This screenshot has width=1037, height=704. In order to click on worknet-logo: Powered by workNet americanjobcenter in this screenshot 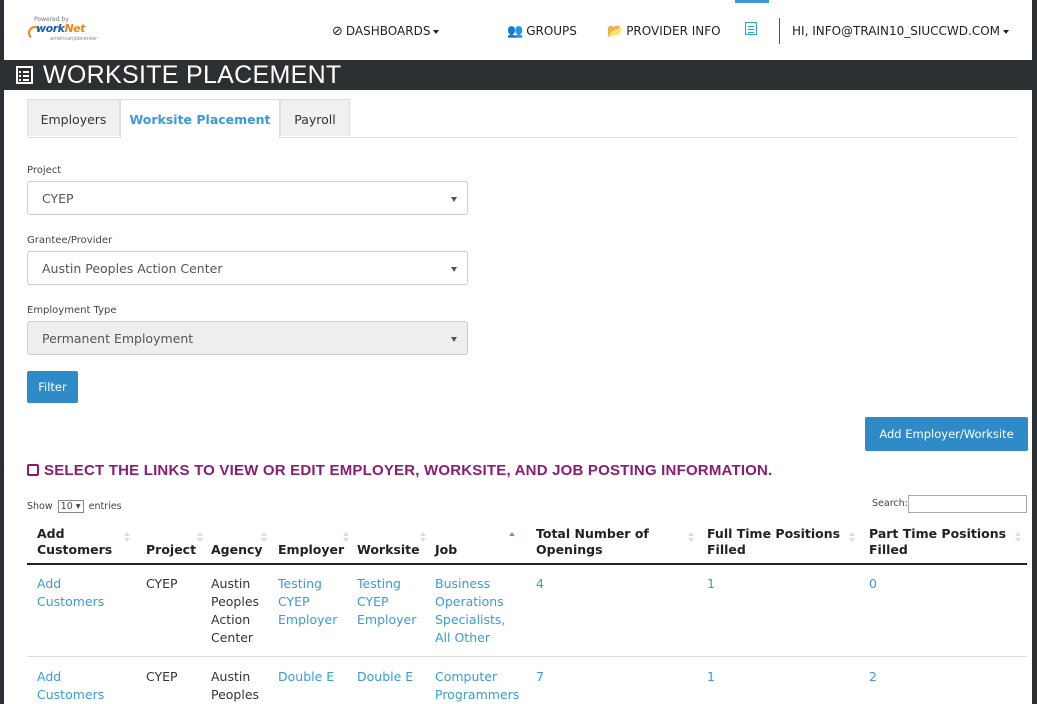, I will do `click(64, 31)`.